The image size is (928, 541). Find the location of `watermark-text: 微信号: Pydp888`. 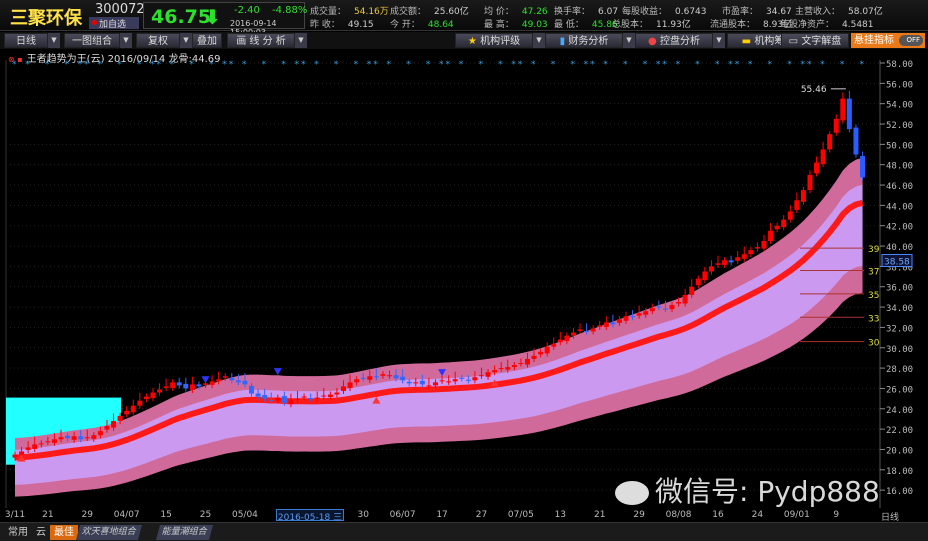

watermark-text: 微信号: Pydp888 is located at coordinates (767, 491).